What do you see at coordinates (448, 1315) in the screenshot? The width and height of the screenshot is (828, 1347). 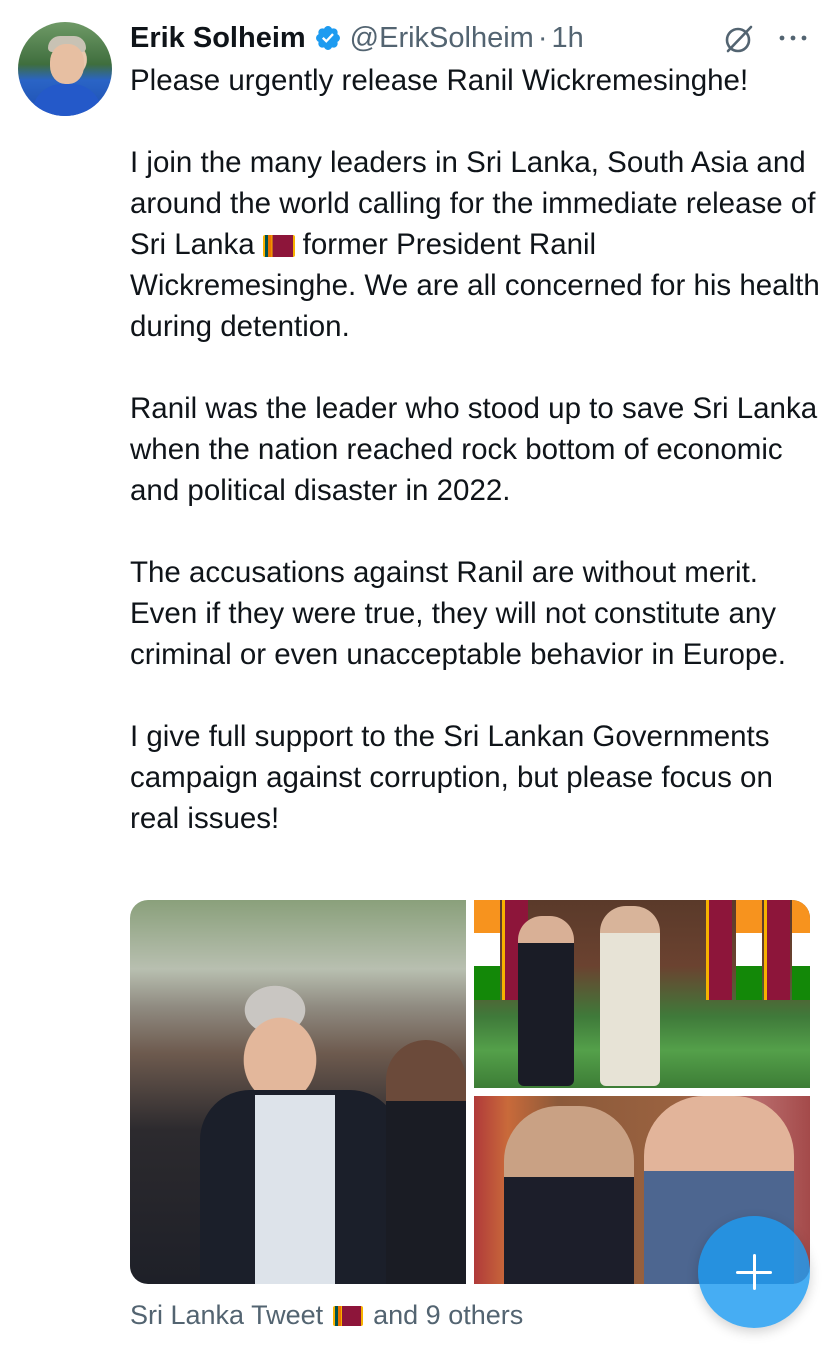 I see `footer-text: and 9 others` at bounding box center [448, 1315].